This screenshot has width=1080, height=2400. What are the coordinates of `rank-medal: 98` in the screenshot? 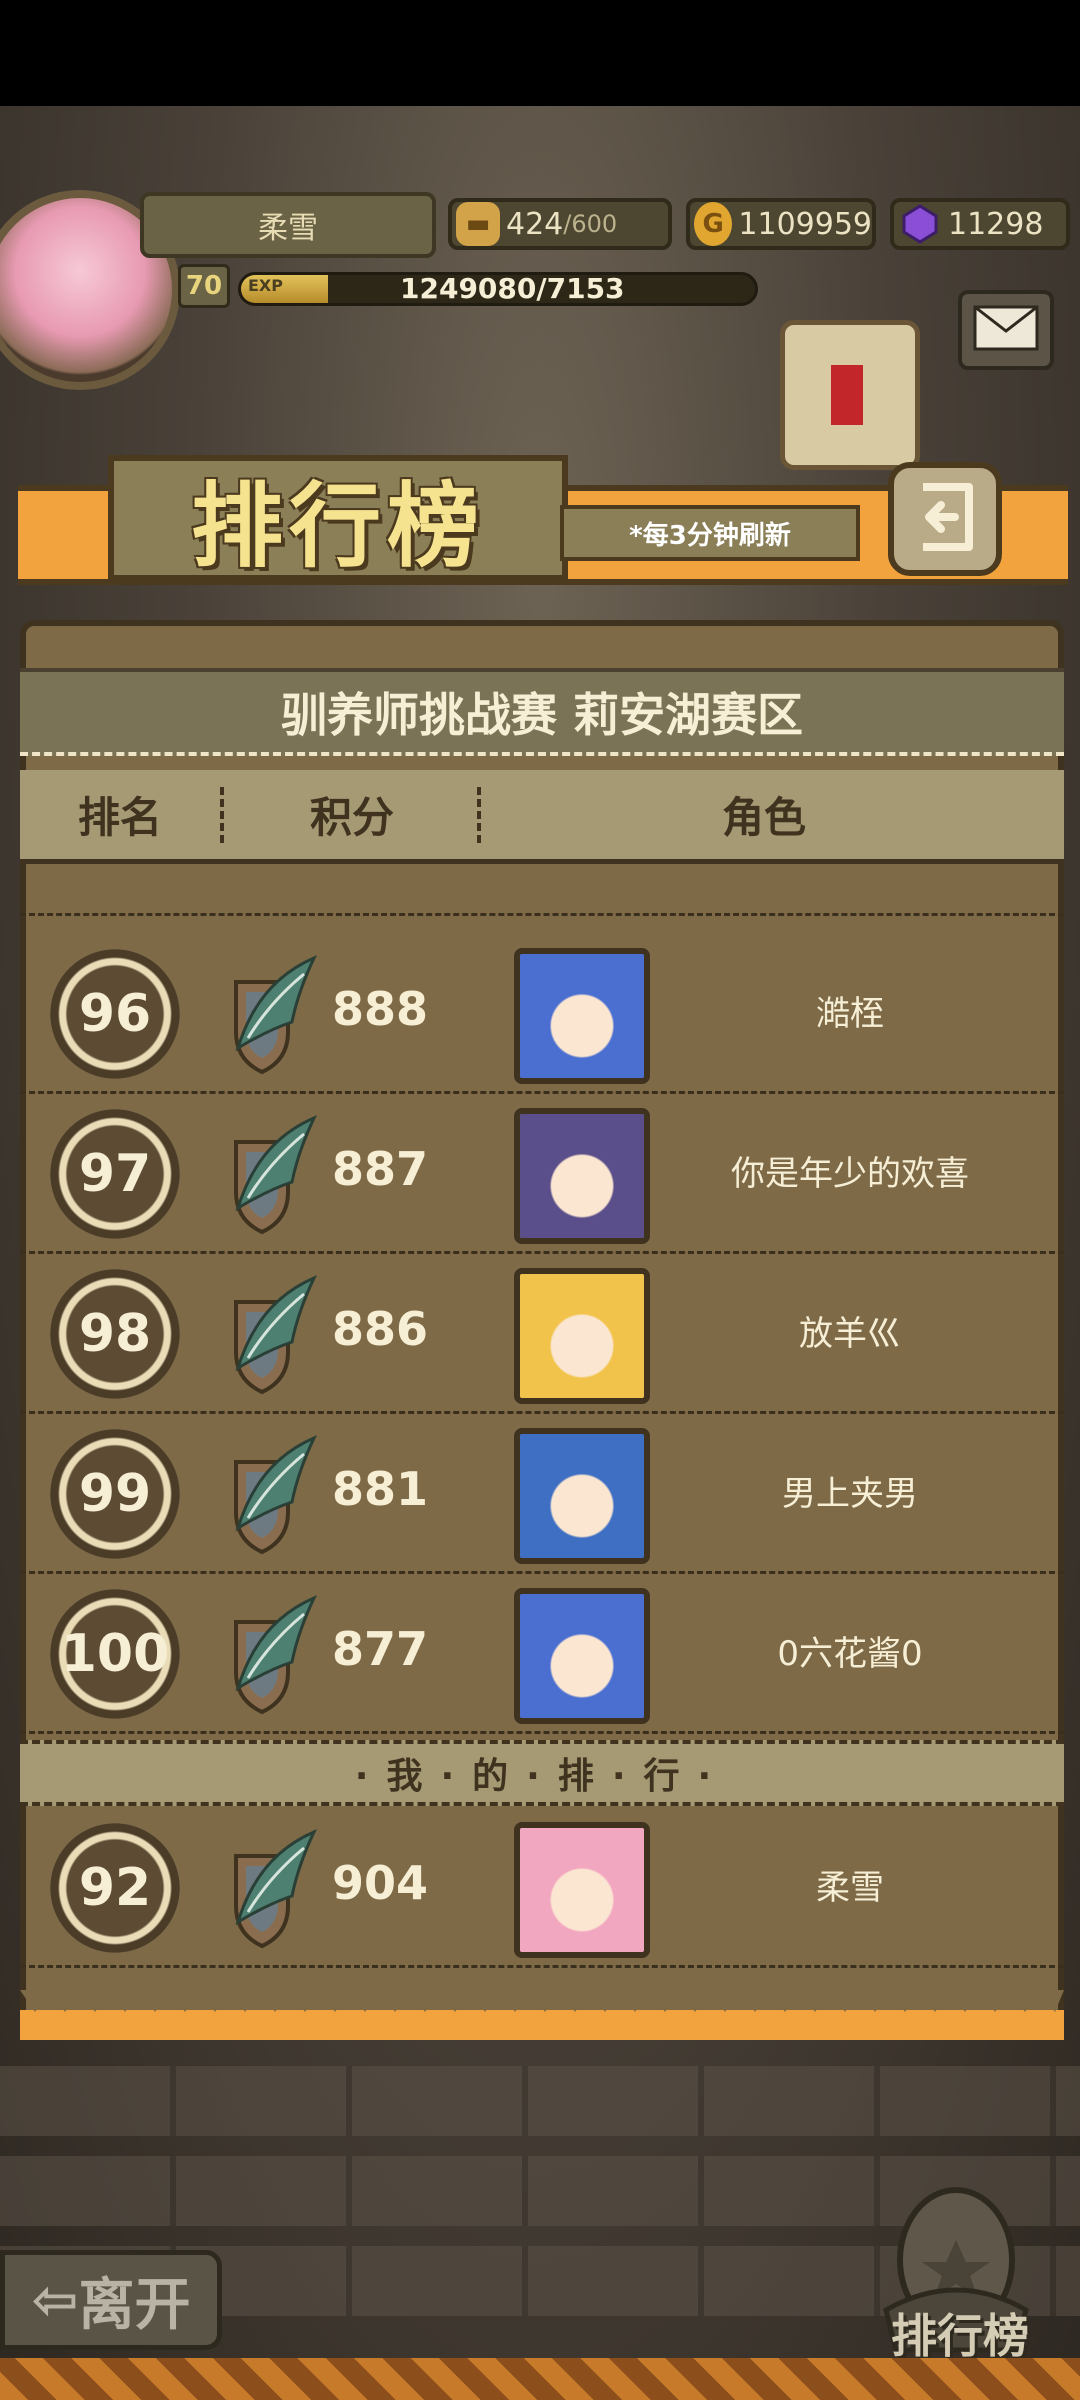 It's located at (115, 1334).